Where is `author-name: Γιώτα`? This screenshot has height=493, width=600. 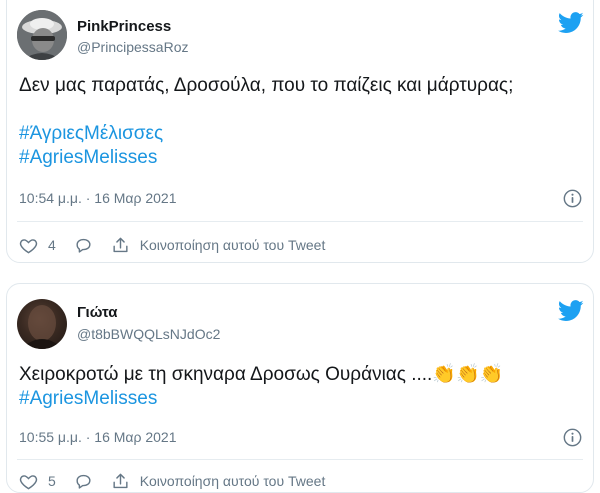
author-name: Γιώτα is located at coordinates (97, 312).